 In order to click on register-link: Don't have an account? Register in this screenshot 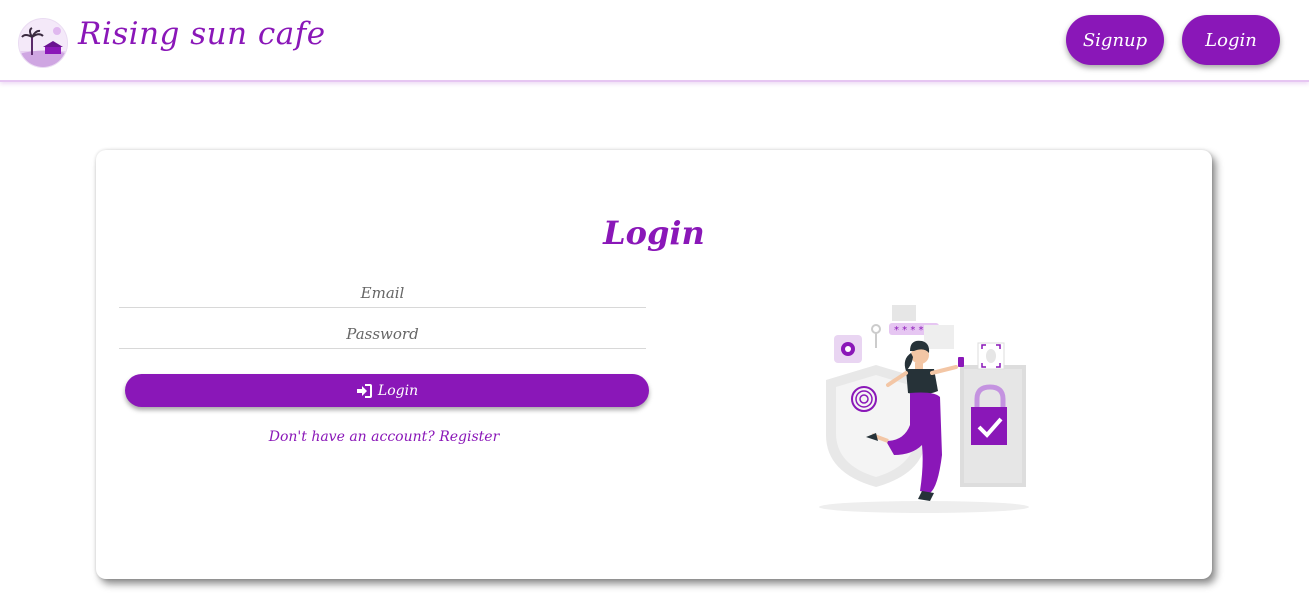, I will do `click(384, 437)`.